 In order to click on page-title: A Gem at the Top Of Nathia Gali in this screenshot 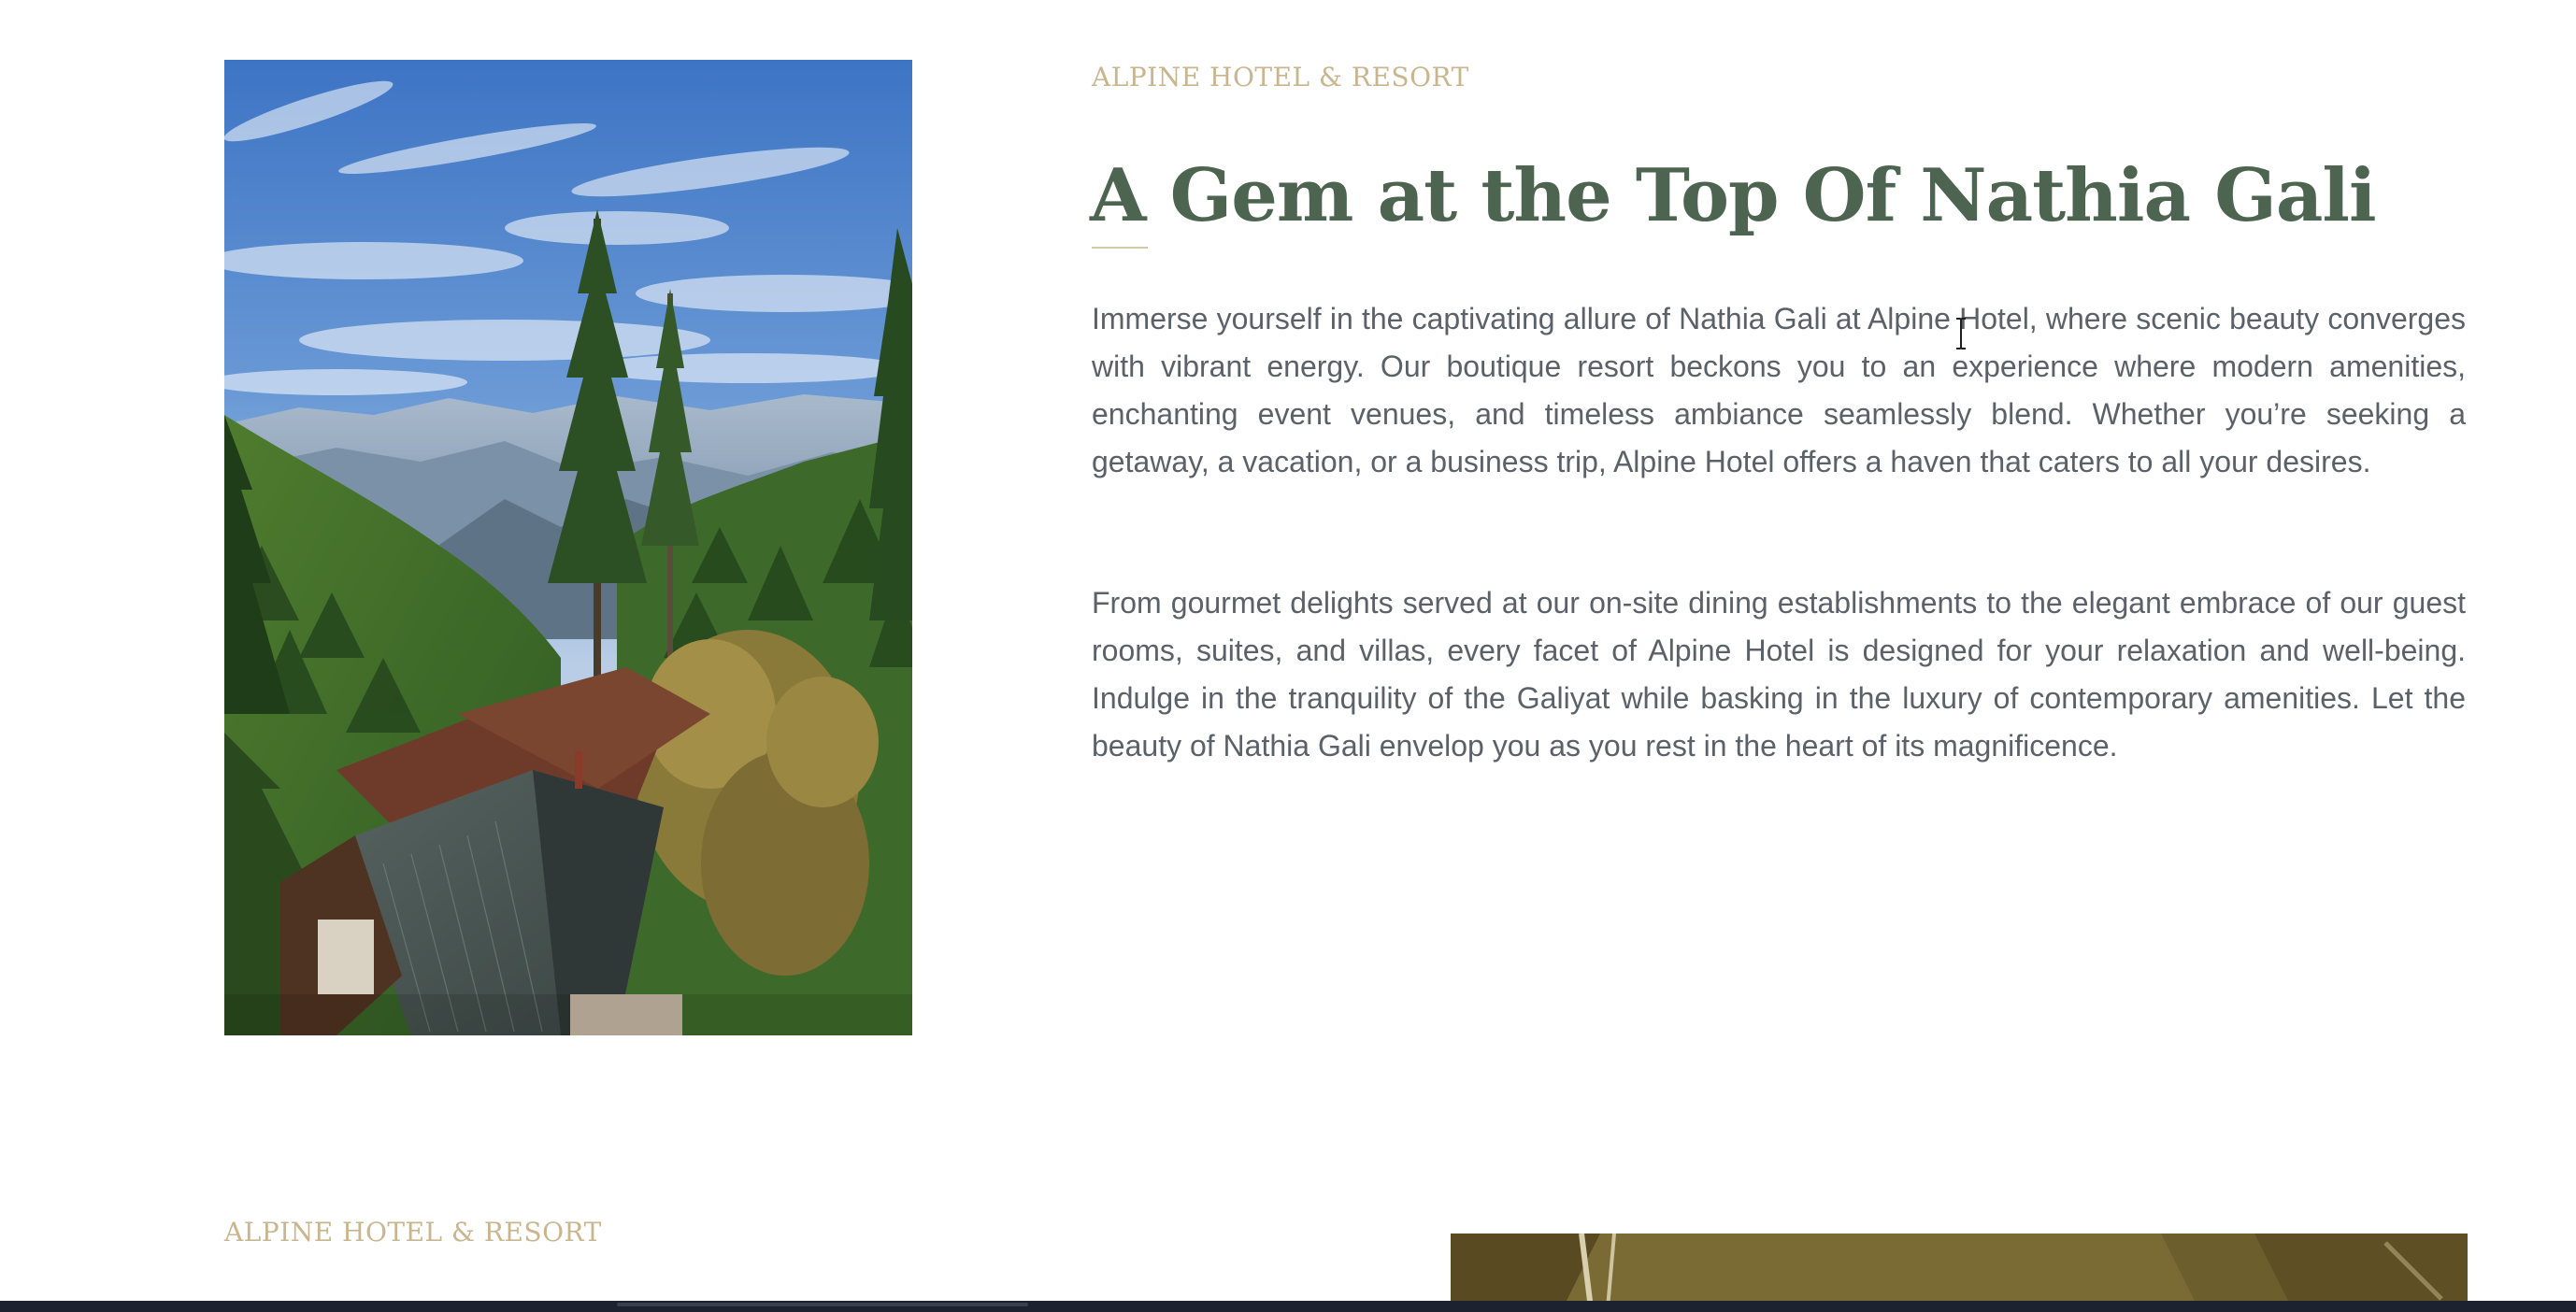, I will do `click(1733, 195)`.